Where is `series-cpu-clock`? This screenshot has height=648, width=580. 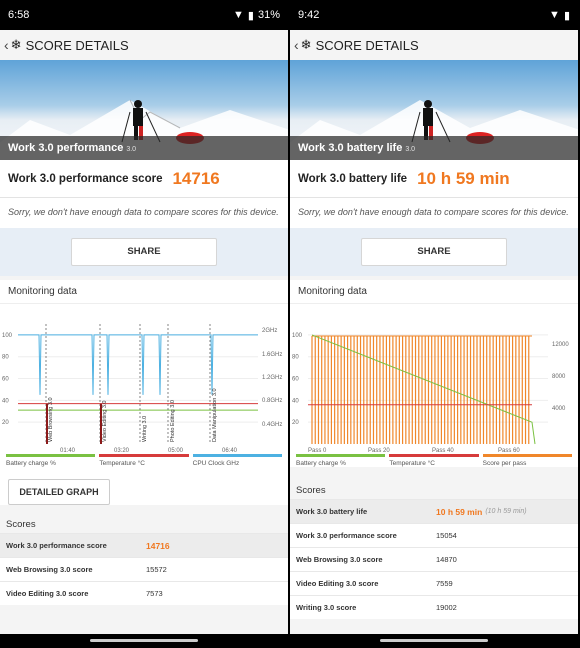
series-cpu-clock is located at coordinates (138, 364).